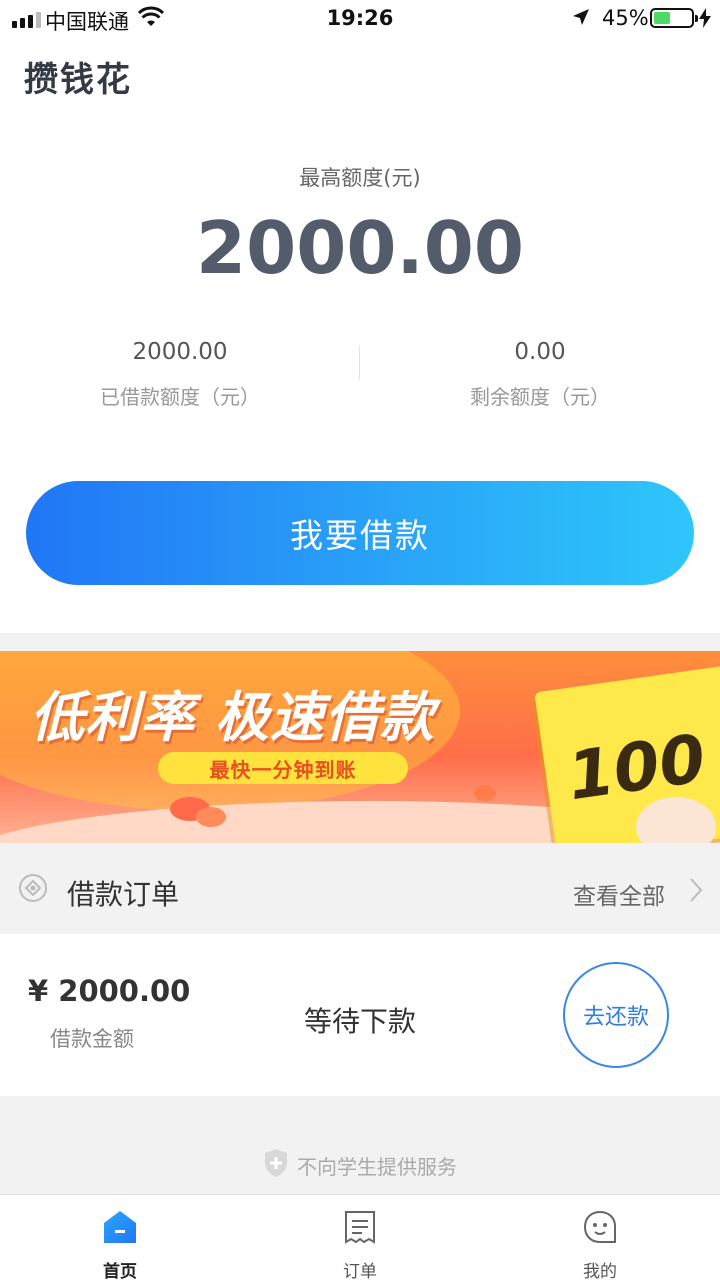 The image size is (720, 1280). What do you see at coordinates (540, 374) in the screenshot?
I see `remaining-credit: 0.00 剩余额度（元）` at bounding box center [540, 374].